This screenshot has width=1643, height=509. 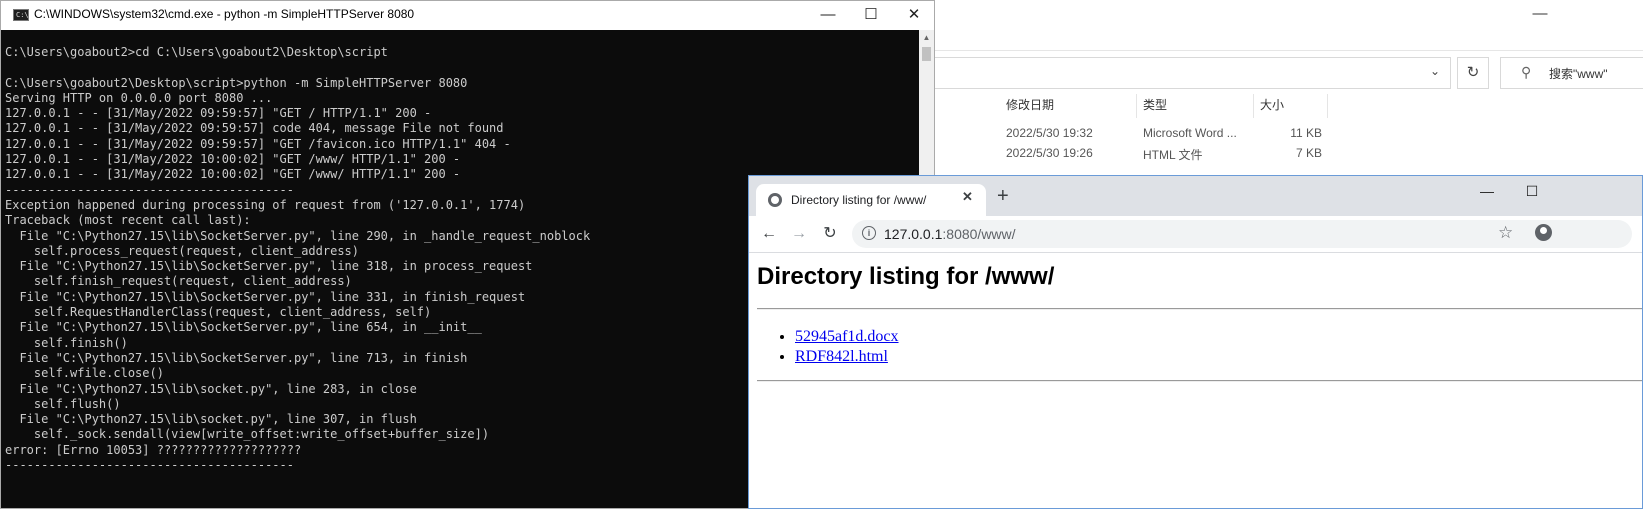 What do you see at coordinates (1505, 233) in the screenshot?
I see `bookmark-star-icon: ☆` at bounding box center [1505, 233].